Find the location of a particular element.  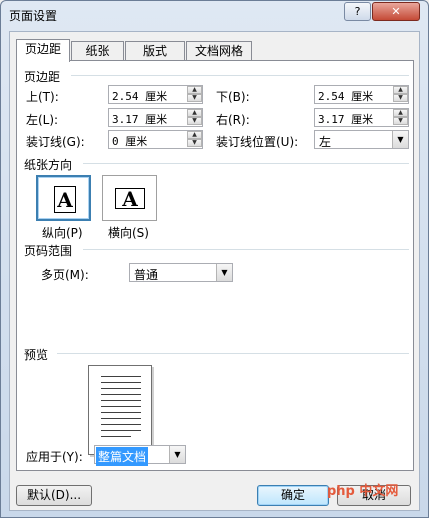

tab-paper: 纸张 is located at coordinates (97, 51).